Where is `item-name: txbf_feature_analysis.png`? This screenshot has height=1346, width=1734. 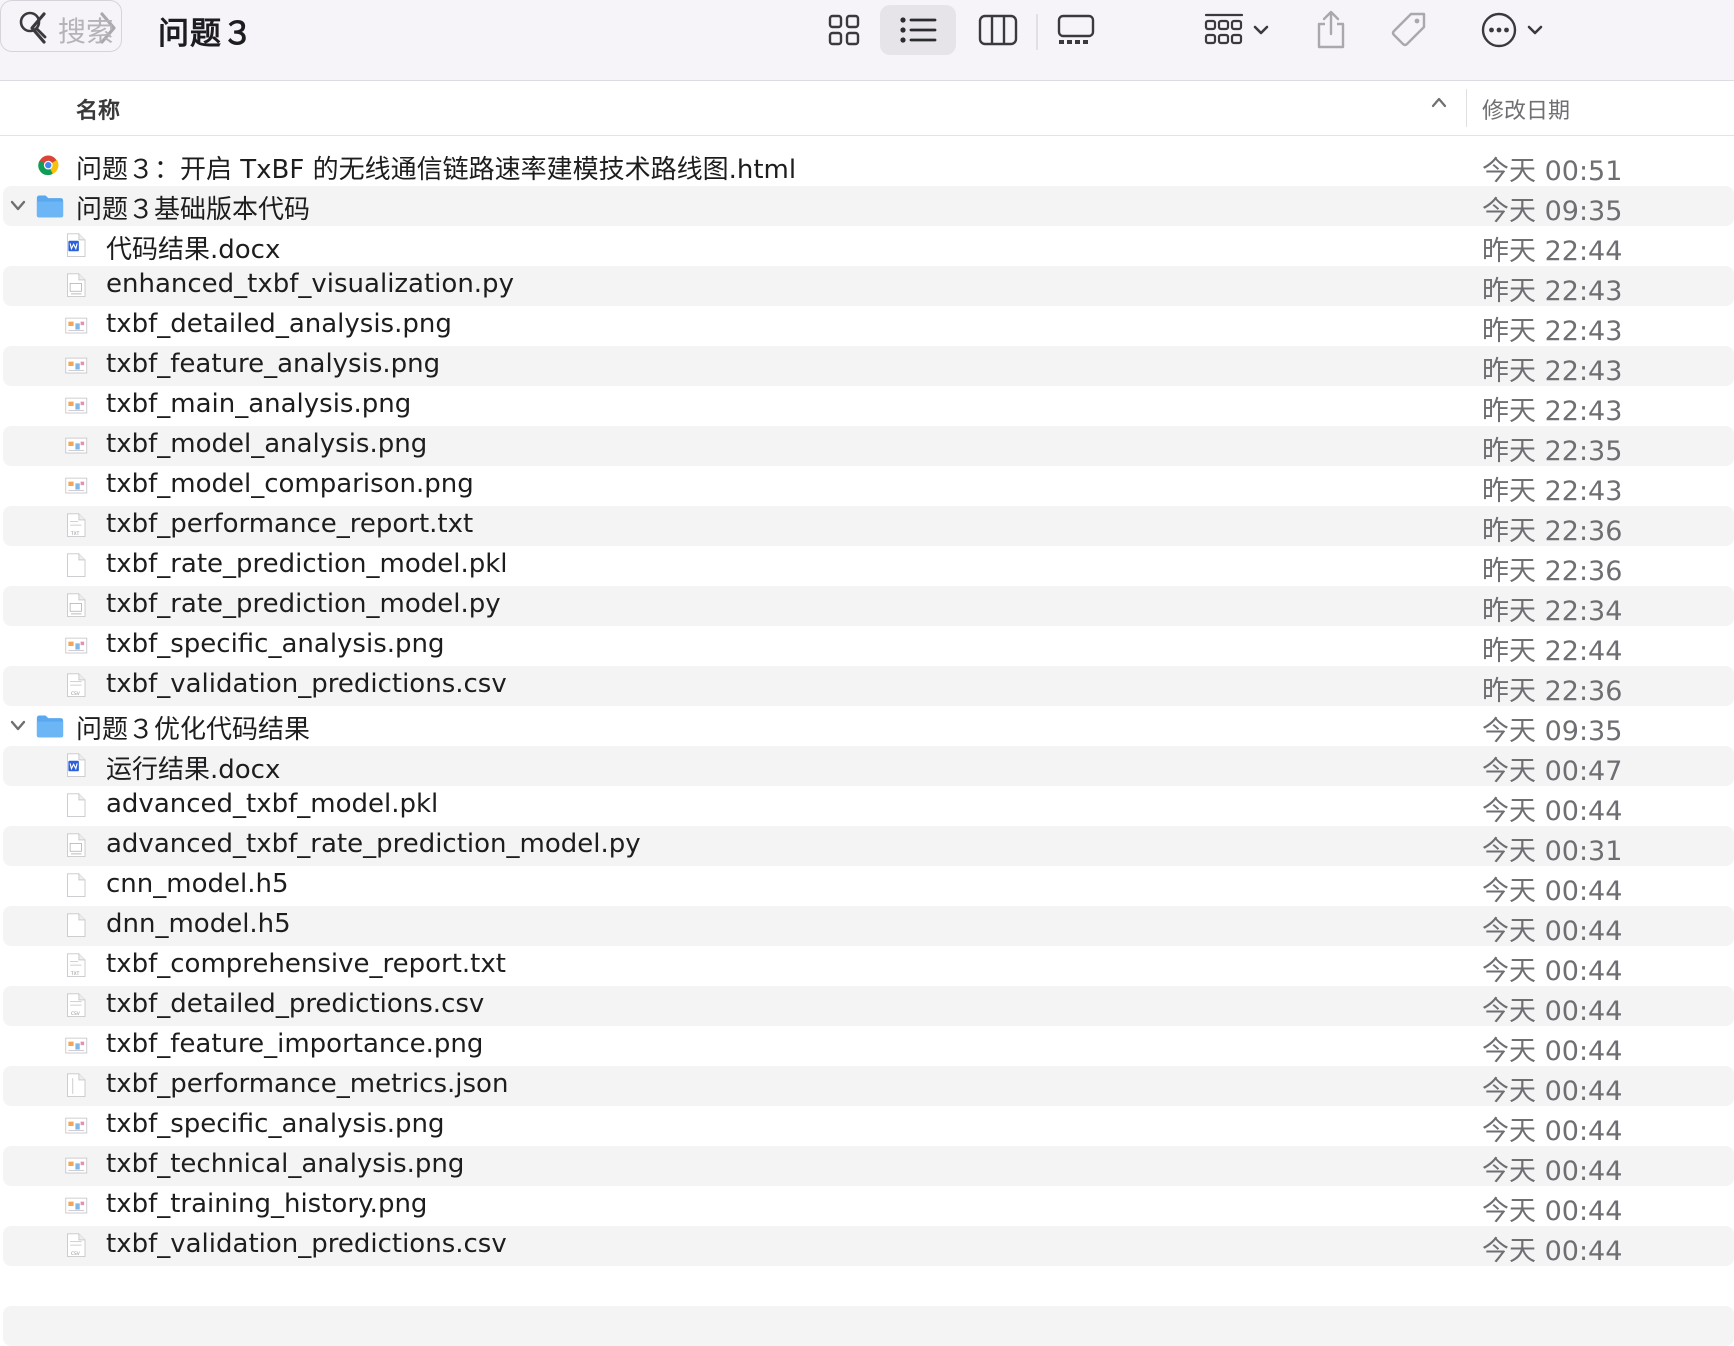 item-name: txbf_feature_analysis.png is located at coordinates (273, 364).